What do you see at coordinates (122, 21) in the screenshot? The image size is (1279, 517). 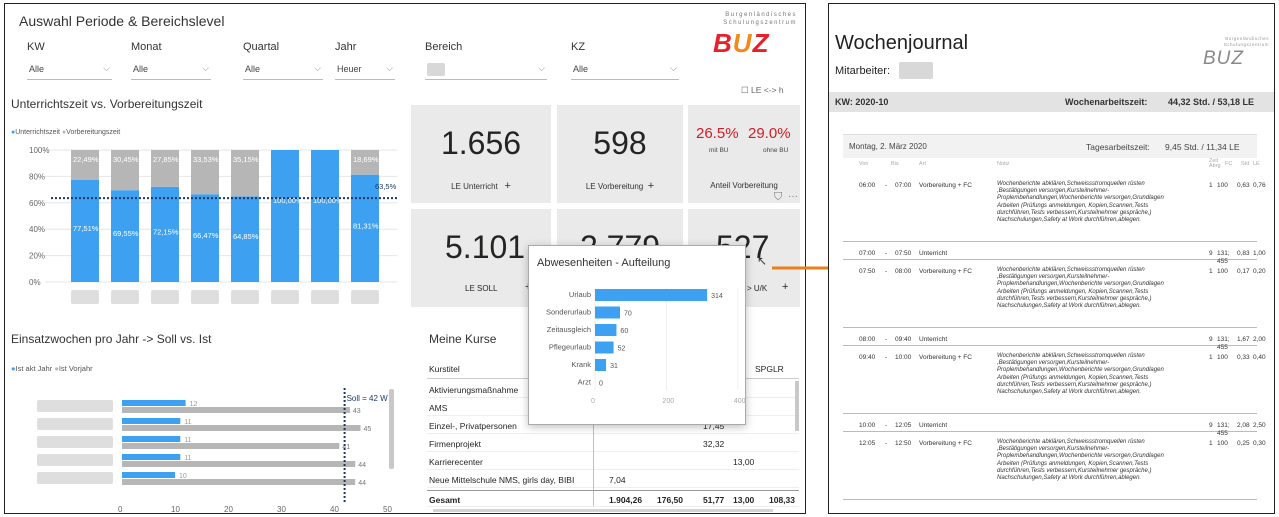 I see `dashboard-title: Auswahl Periode & Bereichslevel` at bounding box center [122, 21].